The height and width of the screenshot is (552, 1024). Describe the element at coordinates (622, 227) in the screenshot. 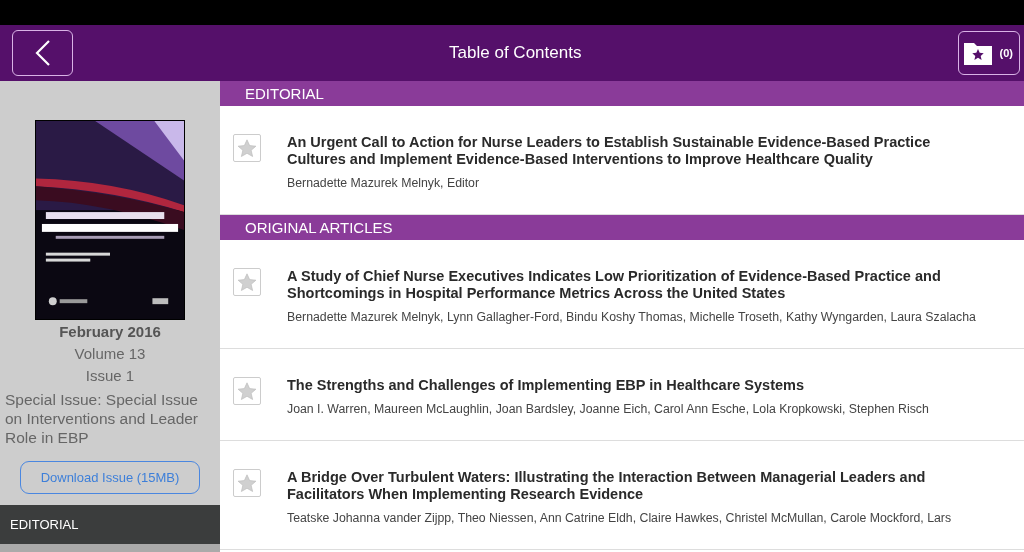

I see `section-header: ORIGINAL ARTICLES` at that location.